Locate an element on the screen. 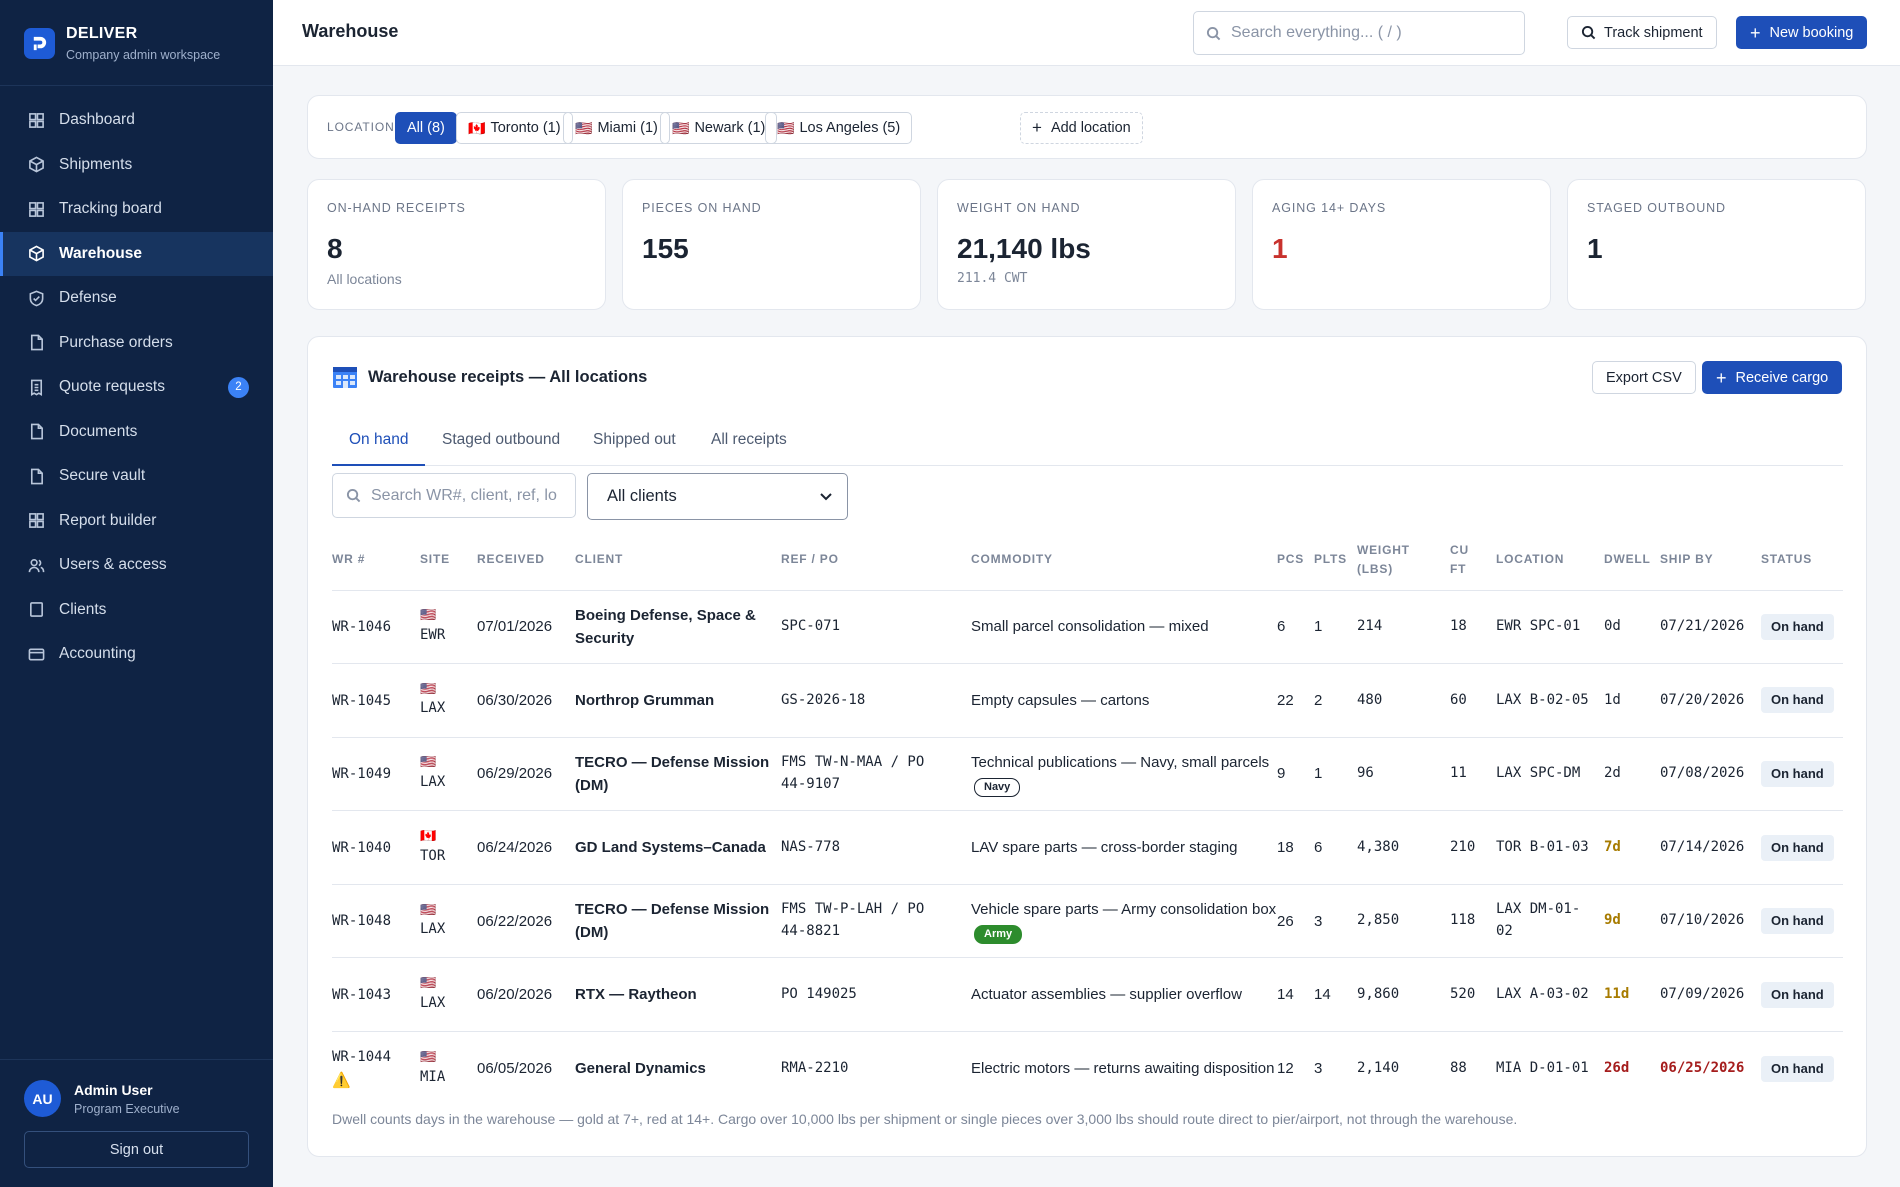 This screenshot has width=1900, height=1187. tab-shipped-out: Shipped out is located at coordinates (634, 444).